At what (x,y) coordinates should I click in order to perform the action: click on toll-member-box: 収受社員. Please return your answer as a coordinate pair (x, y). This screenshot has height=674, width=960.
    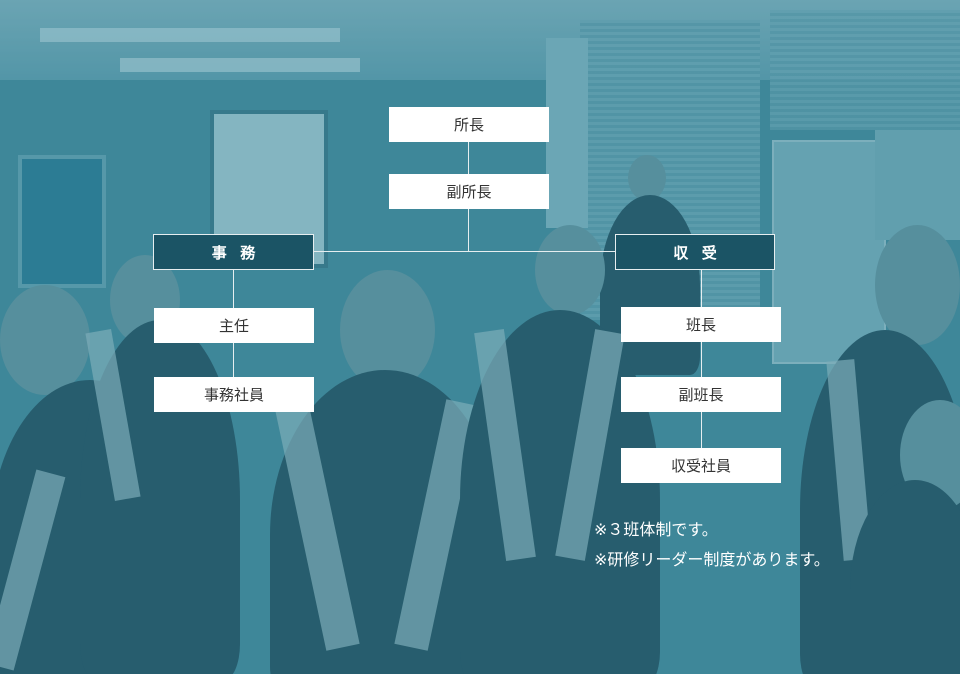
    Looking at the image, I should click on (701, 465).